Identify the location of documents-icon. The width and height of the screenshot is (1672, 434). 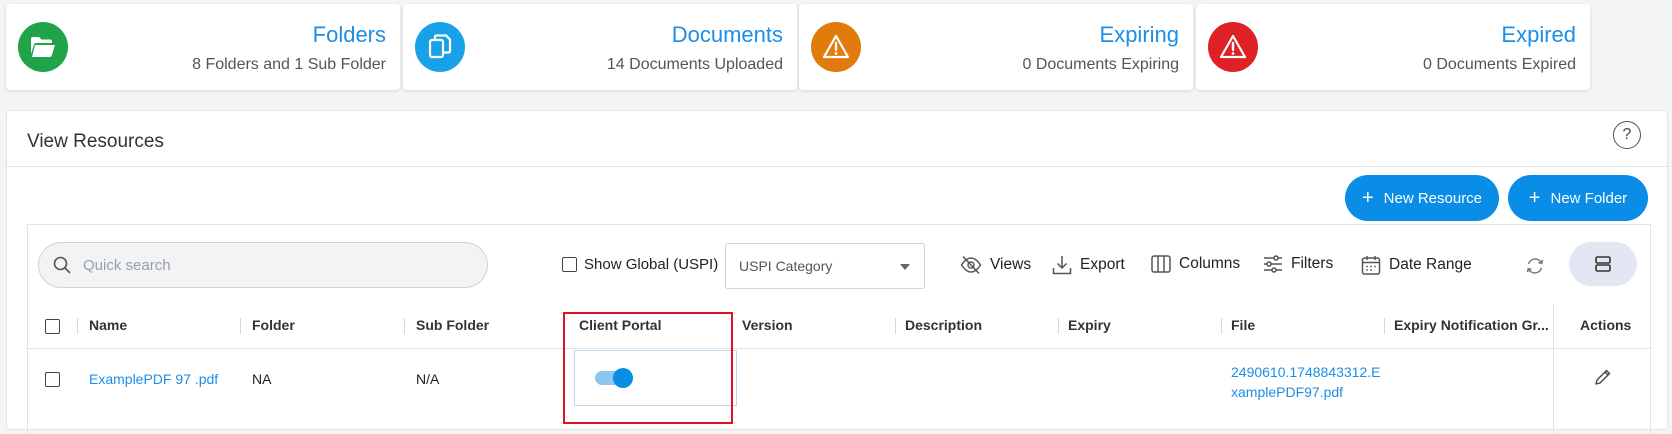
(440, 47).